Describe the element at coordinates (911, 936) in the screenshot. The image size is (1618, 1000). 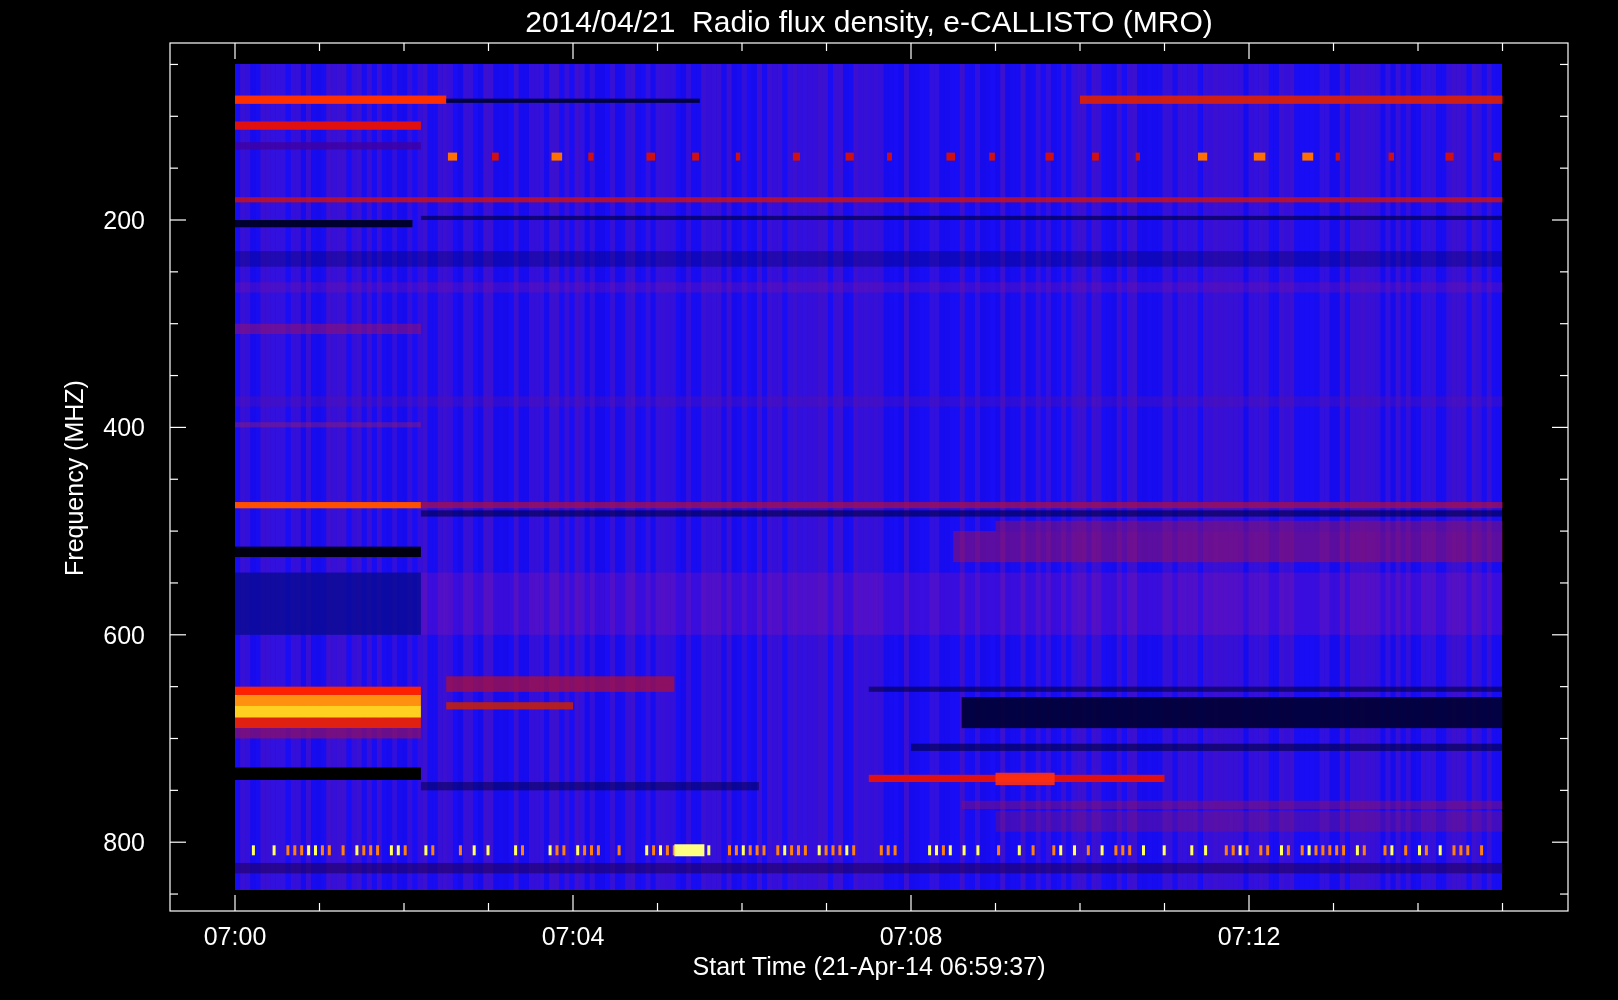
I see `x-tick-label: 07:08` at that location.